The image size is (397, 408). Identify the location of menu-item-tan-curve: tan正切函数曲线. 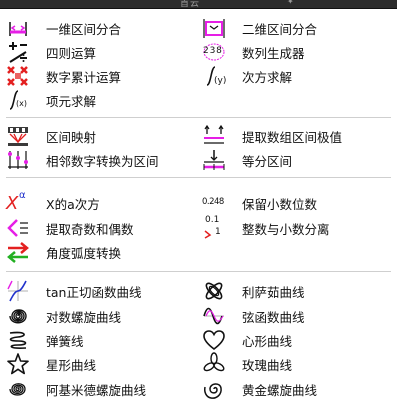
(73, 291).